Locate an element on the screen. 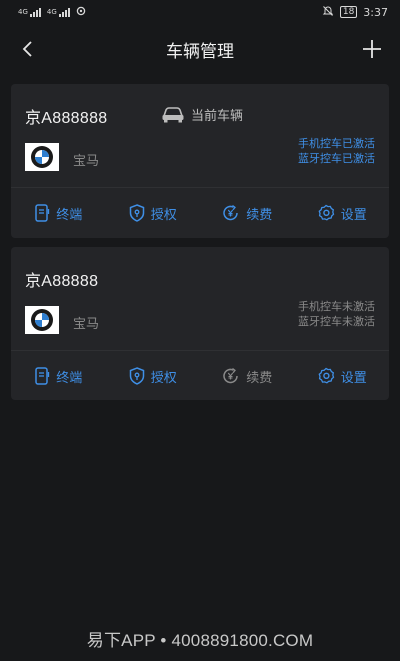 Image resolution: width=400 pixels, height=661 pixels. status-bar: 4G 4G 18 3:37 is located at coordinates (200, 12).